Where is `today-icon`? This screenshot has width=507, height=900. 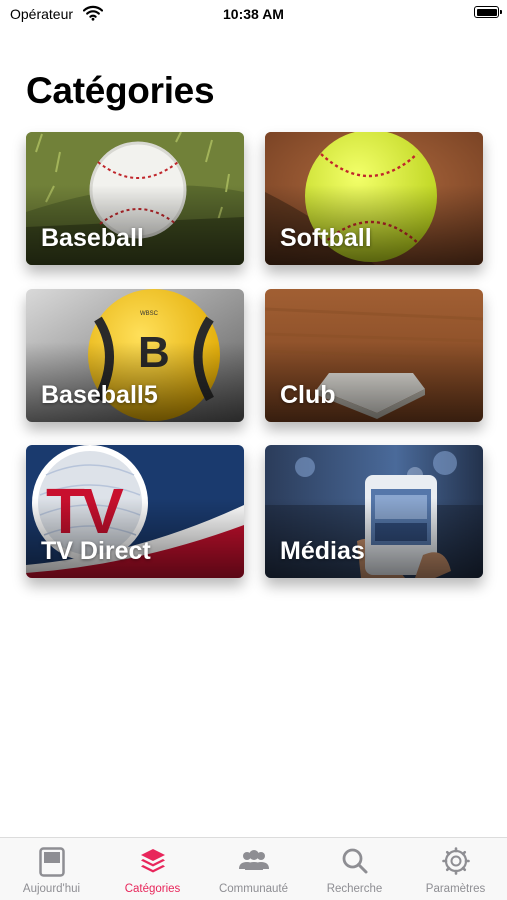
today-icon is located at coordinates (51, 862).